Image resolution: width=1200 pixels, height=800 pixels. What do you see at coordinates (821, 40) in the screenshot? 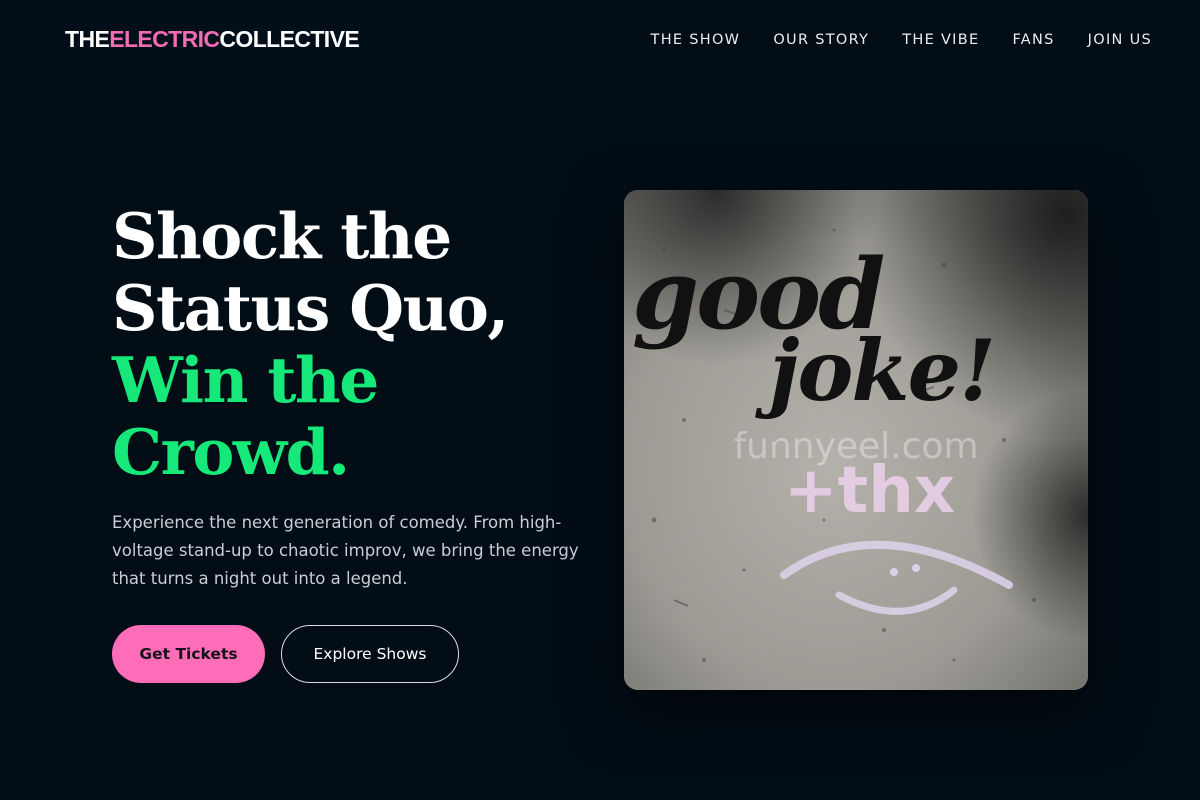
I see `nav-link-our-story: OUR STORY` at bounding box center [821, 40].